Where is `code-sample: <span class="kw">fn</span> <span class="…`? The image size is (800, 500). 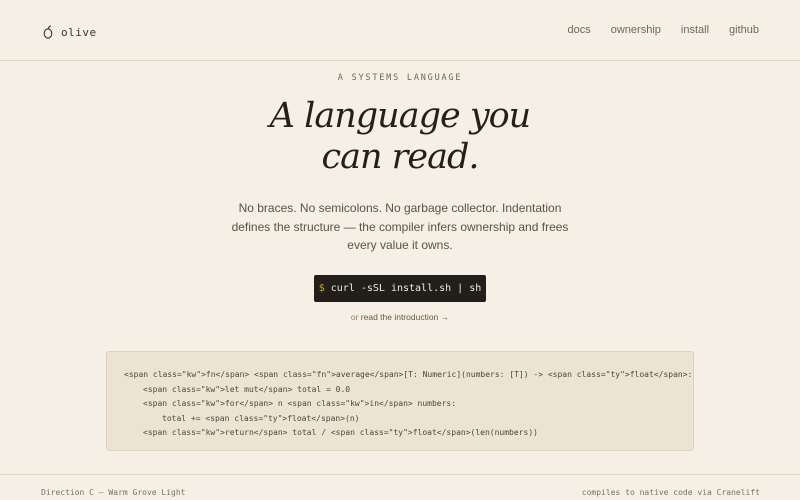 code-sample: <span class="kw">fn</span> <span class="… is located at coordinates (400, 401).